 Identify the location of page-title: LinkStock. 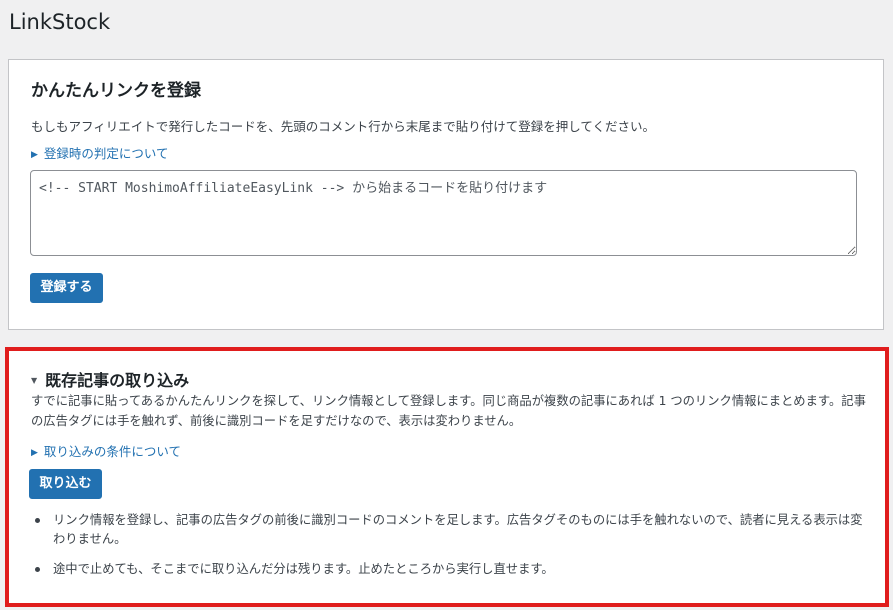
(60, 22).